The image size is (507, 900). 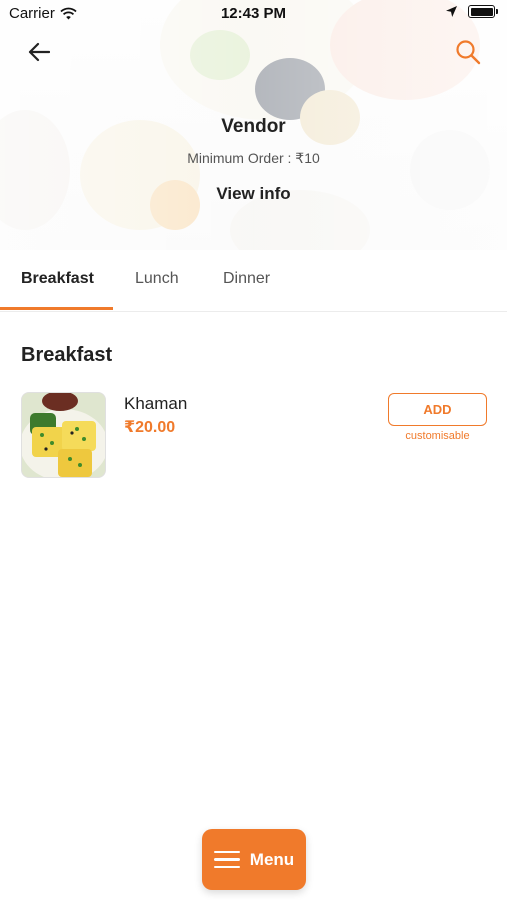 I want to click on category-tabs: Breakfast Lunch Dinner, so click(x=253, y=281).